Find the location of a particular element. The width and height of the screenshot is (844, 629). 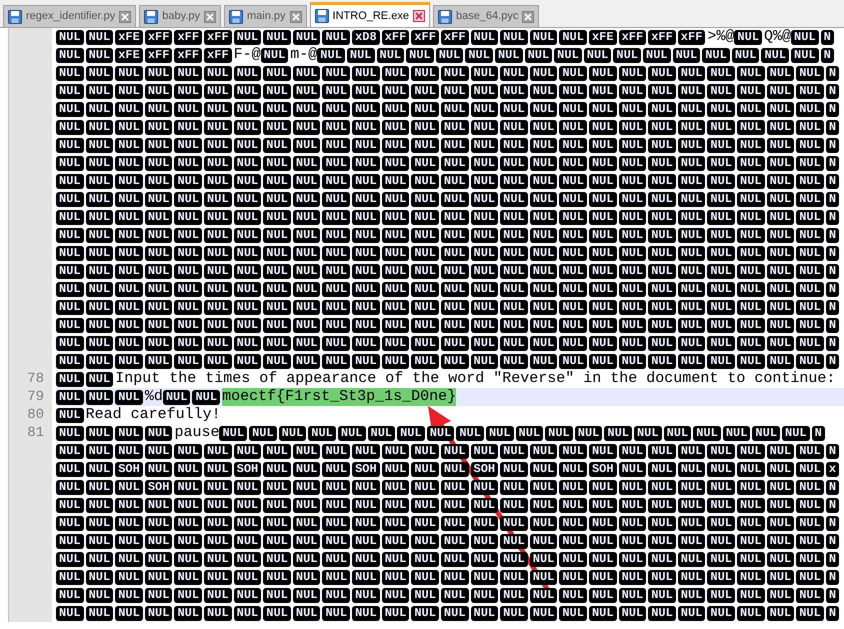

file-tab: baby.py is located at coordinates (180, 16).